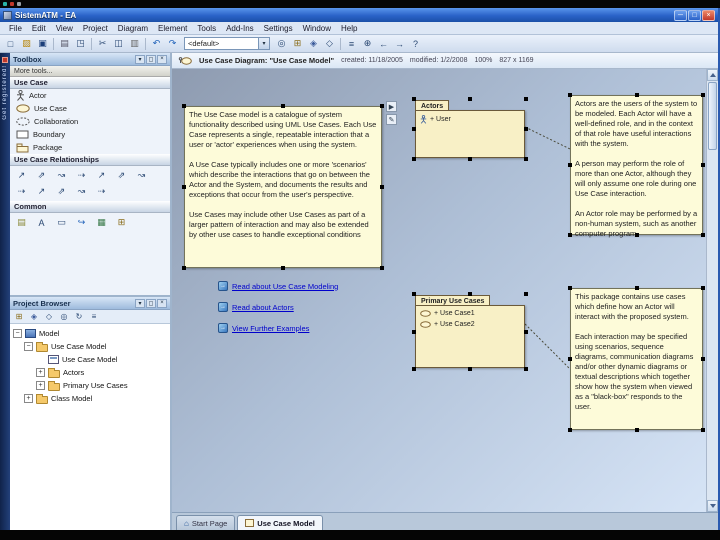 Image resolution: width=720 pixels, height=540 pixels. I want to click on menu-item-settings: Settings, so click(278, 28).